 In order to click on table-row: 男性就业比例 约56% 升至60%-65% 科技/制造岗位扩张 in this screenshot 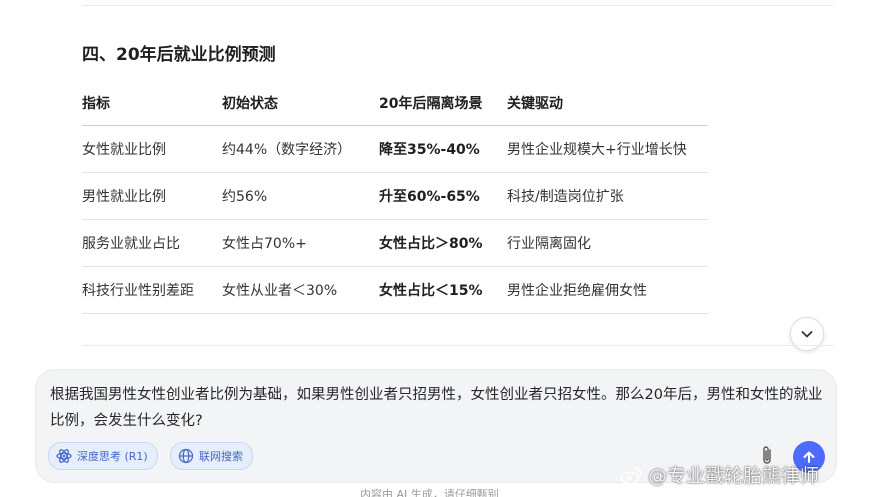, I will do `click(395, 196)`.